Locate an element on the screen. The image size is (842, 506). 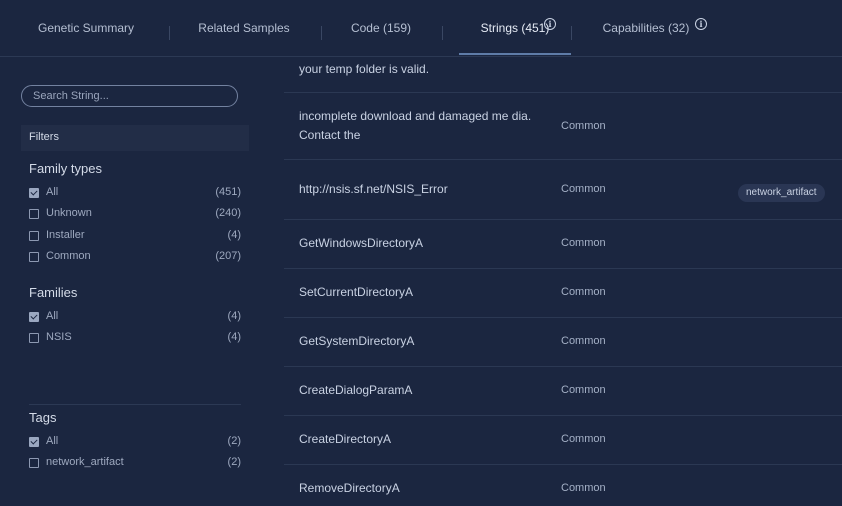
list-item: GetWindowsDirectoryA Common is located at coordinates (563, 244).